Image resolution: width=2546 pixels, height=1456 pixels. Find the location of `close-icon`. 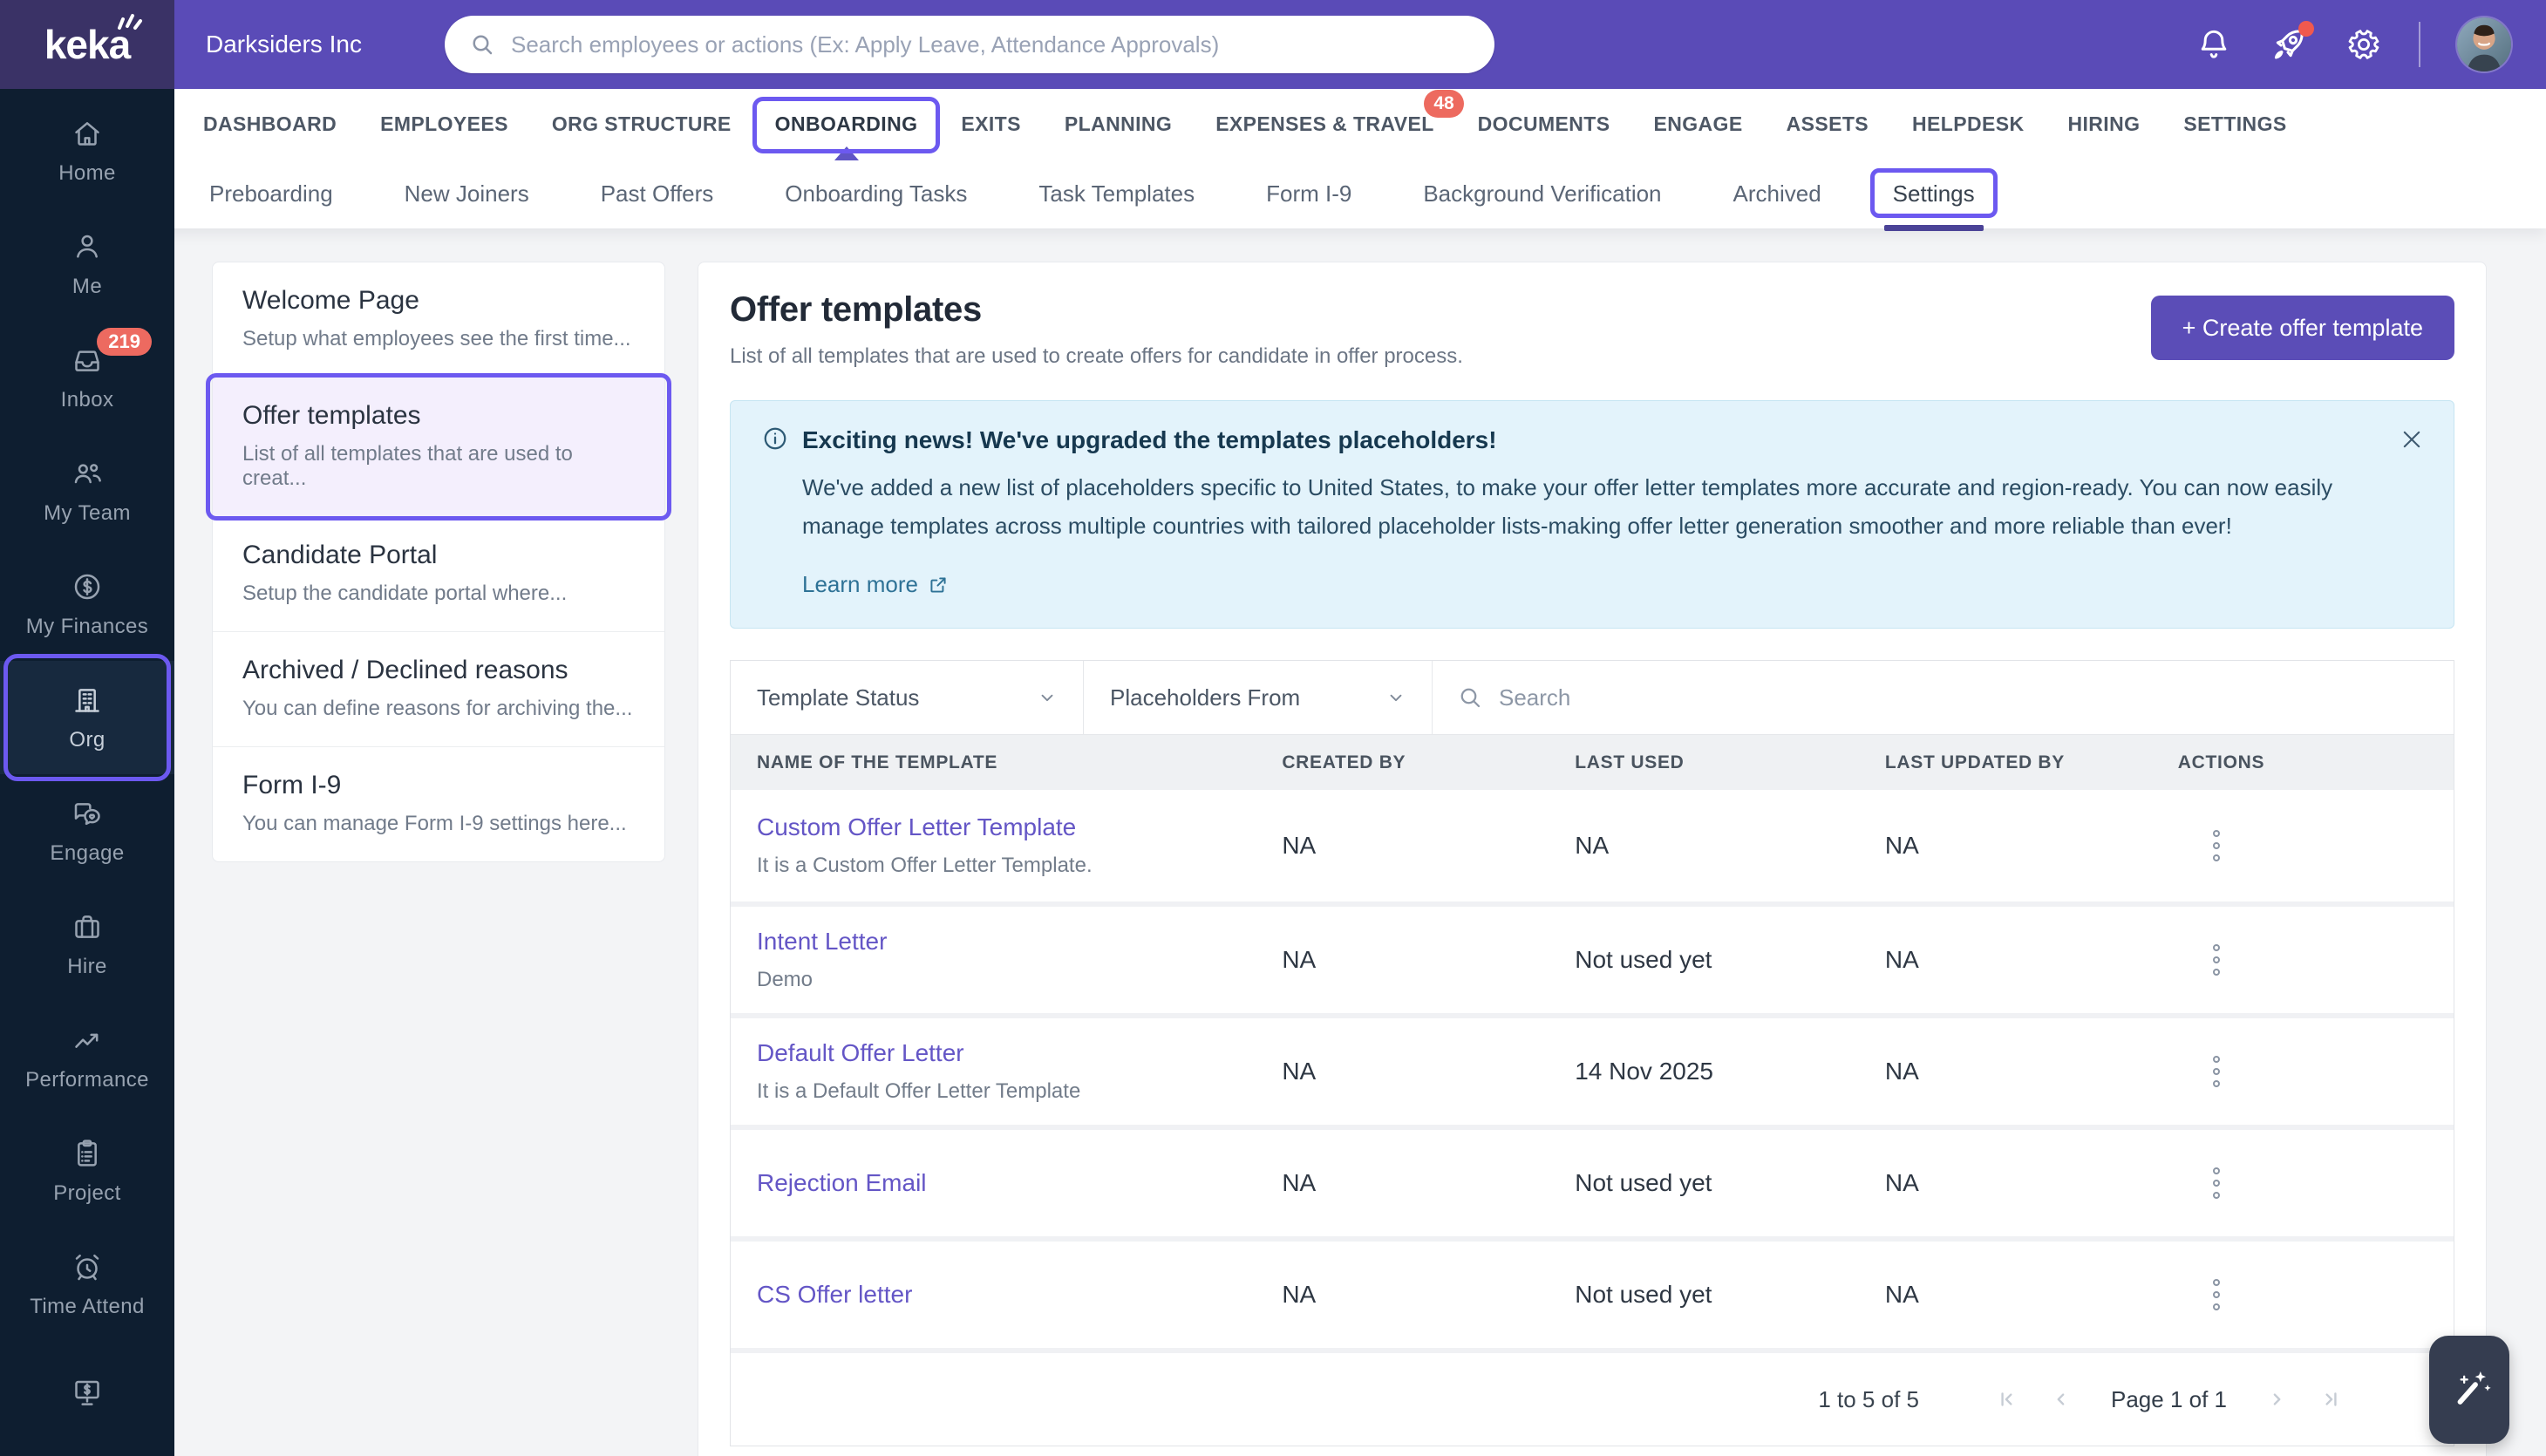

close-icon is located at coordinates (2411, 439).